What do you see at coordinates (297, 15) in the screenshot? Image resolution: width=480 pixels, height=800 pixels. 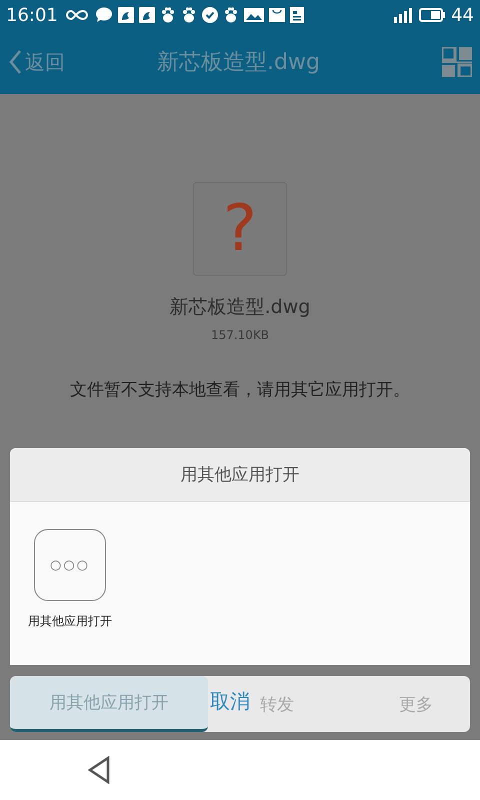 I see `document-icon` at bounding box center [297, 15].